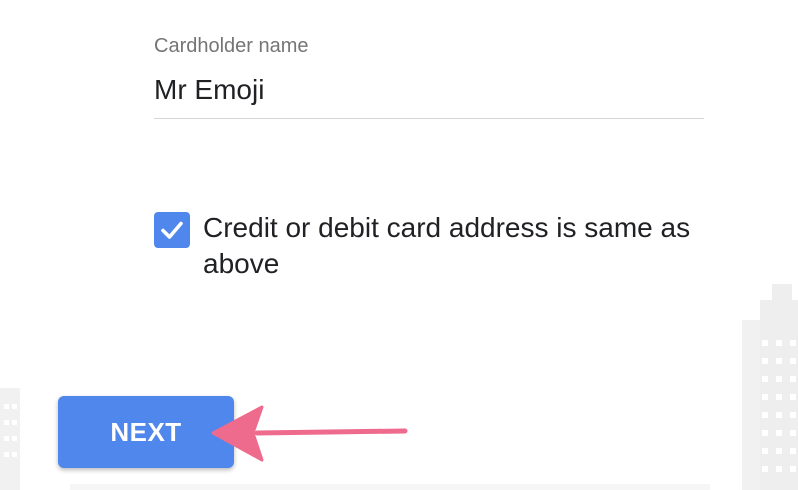 This screenshot has height=490, width=798. Describe the element at coordinates (309, 433) in the screenshot. I see `pink-arrow-icon` at that location.